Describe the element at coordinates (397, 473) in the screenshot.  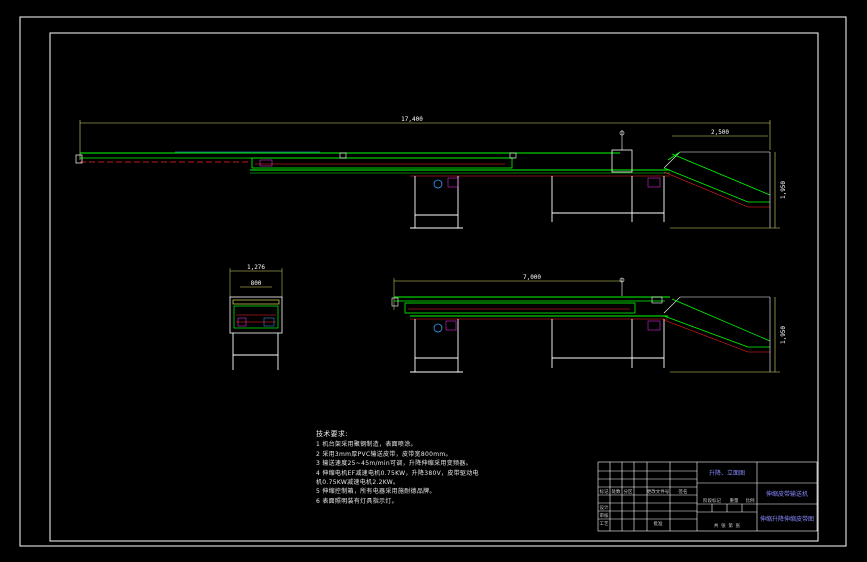
I see `notes-line: 4 伸缩电机EF减速电机0.75KW，升降380V，皮带驱动电` at that location.